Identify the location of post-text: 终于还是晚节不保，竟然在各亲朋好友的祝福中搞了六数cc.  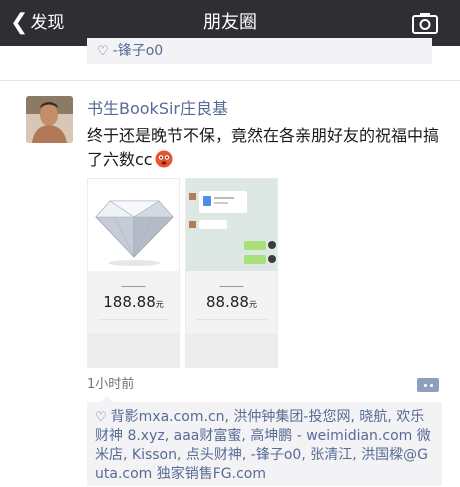
(264, 148).